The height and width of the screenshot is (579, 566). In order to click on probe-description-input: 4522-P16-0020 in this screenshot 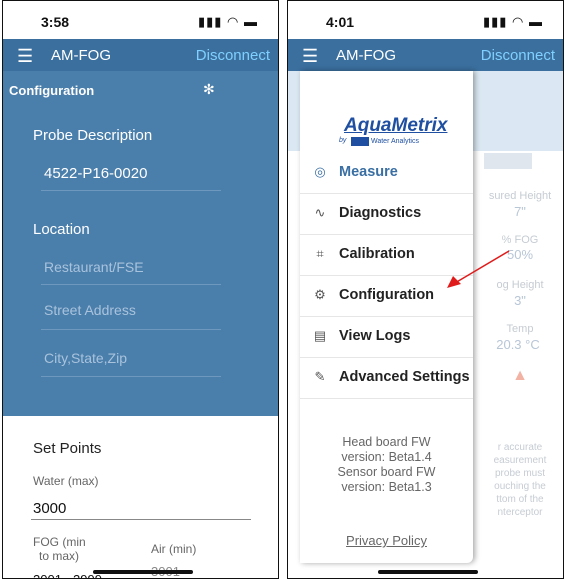, I will do `click(95, 173)`.